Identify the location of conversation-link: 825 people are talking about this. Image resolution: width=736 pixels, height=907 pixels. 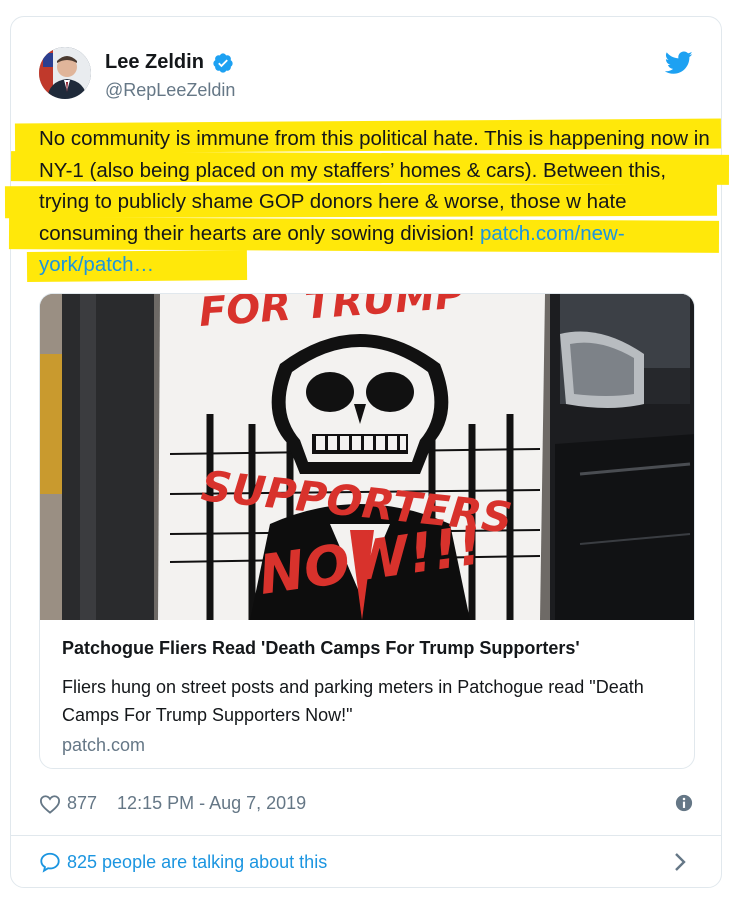
(366, 862).